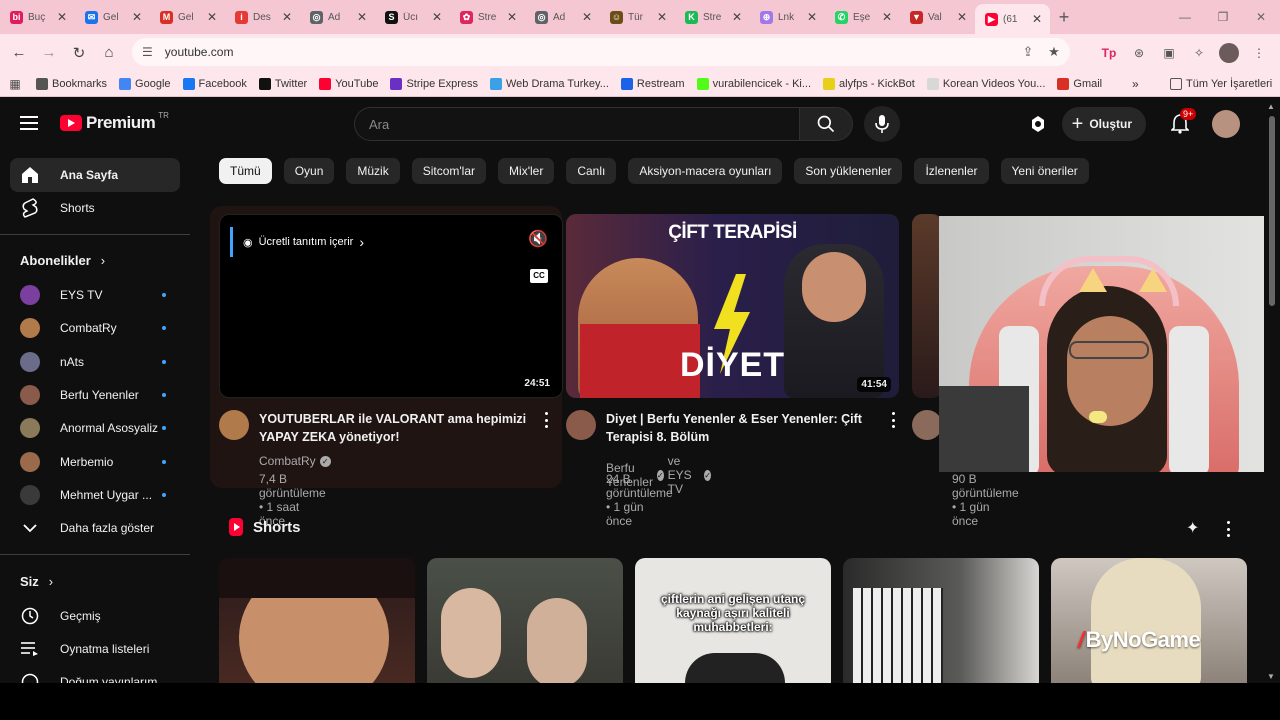  What do you see at coordinates (95, 674) in the screenshot?
I see `sidebar-item-partial: Doğum yayınlarım` at bounding box center [95, 674].